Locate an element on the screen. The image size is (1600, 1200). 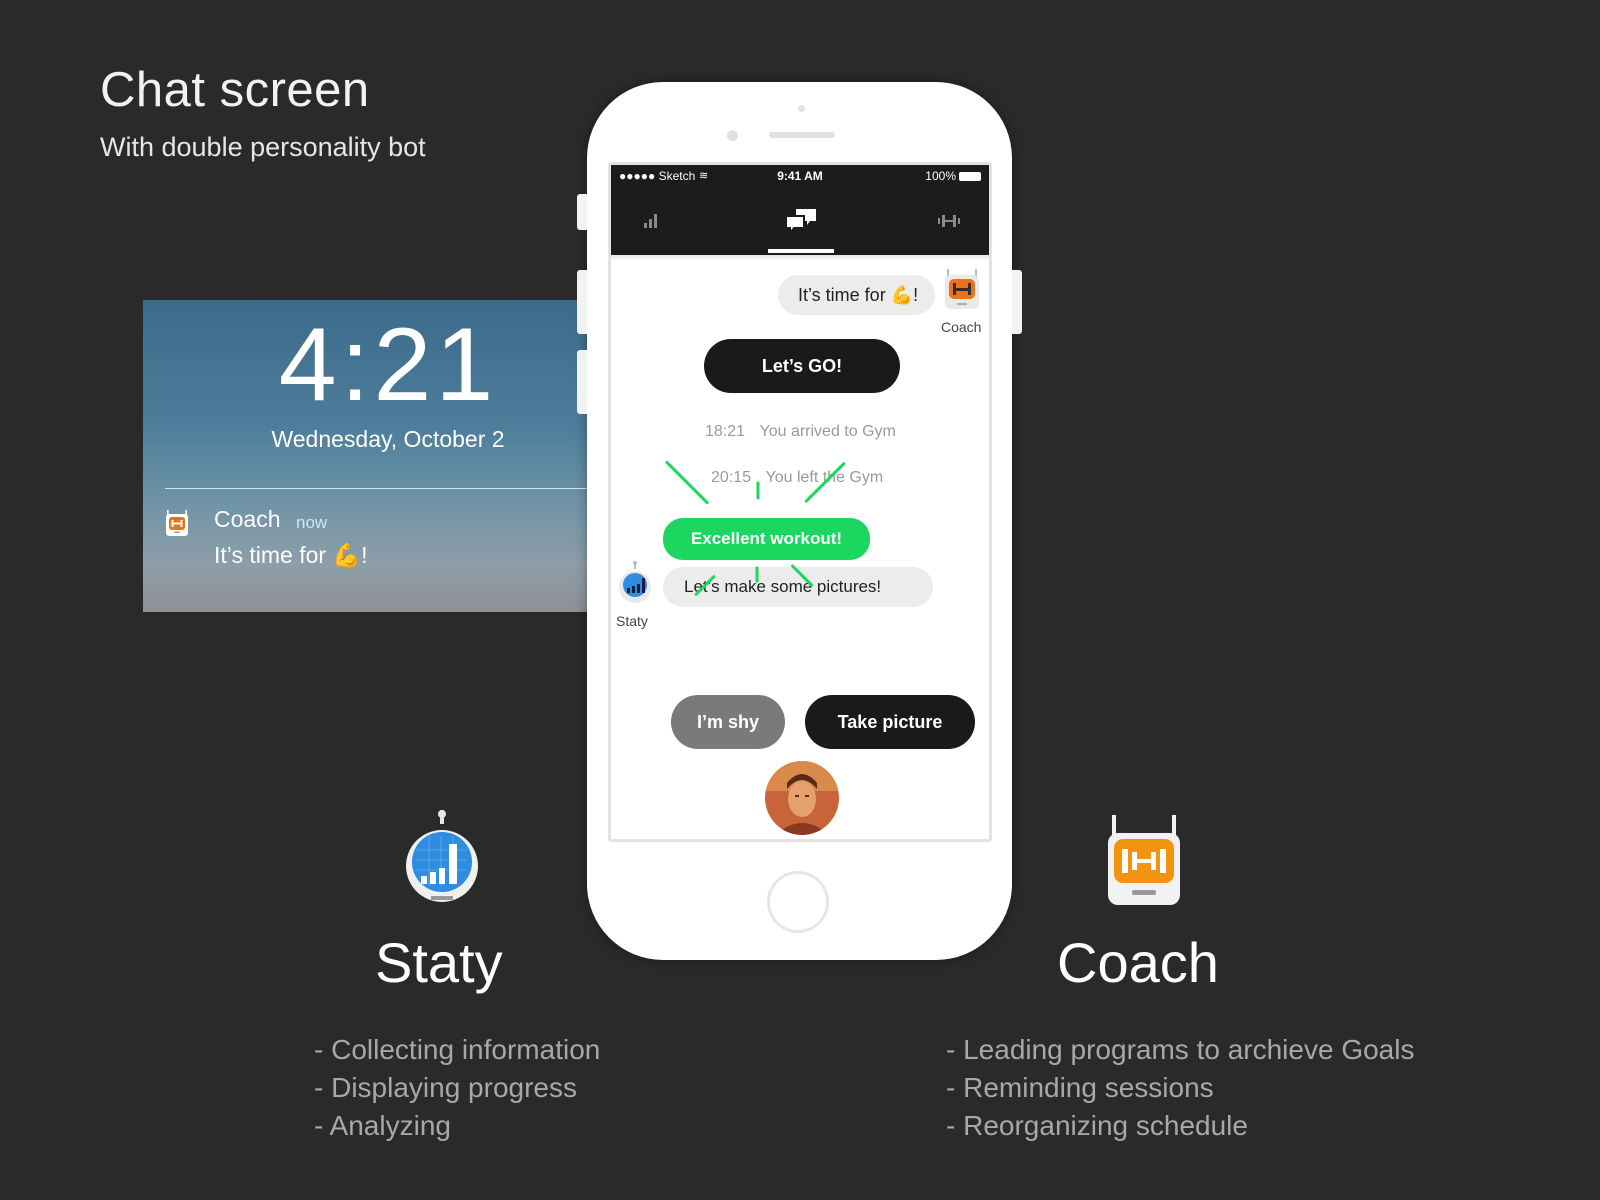
coach-label: Coach is located at coordinates (961, 327).